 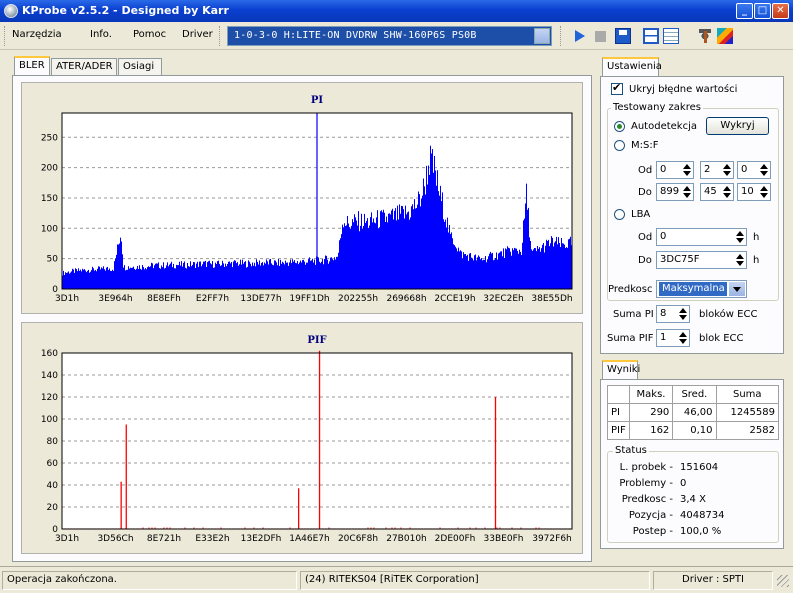 I want to click on status-label: Problemy -, so click(x=646, y=483).